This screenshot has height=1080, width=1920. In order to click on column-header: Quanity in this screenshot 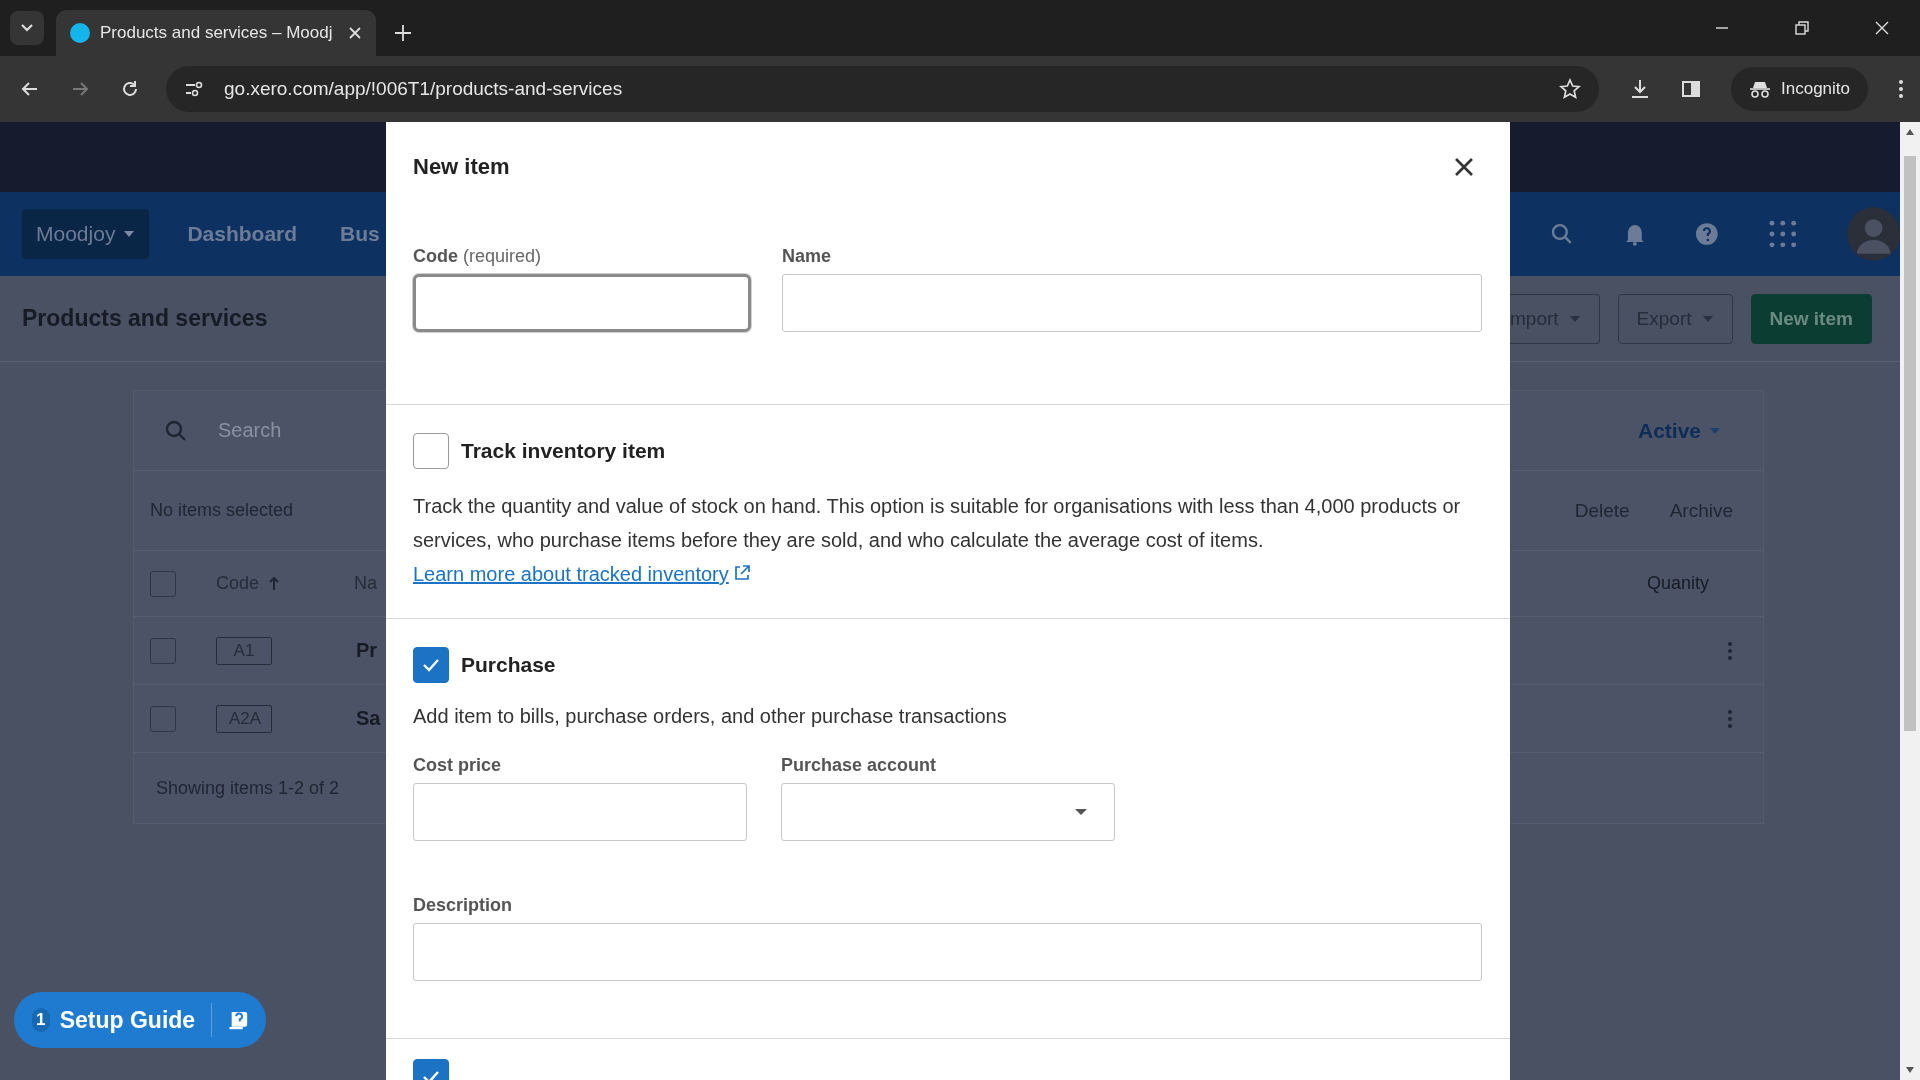, I will do `click(1677, 583)`.